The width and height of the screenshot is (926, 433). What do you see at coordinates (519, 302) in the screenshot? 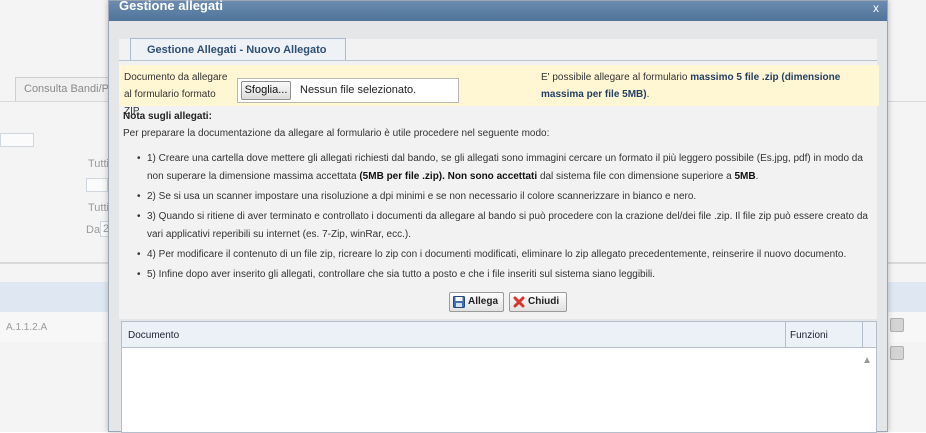
I see `close-x-icon` at bounding box center [519, 302].